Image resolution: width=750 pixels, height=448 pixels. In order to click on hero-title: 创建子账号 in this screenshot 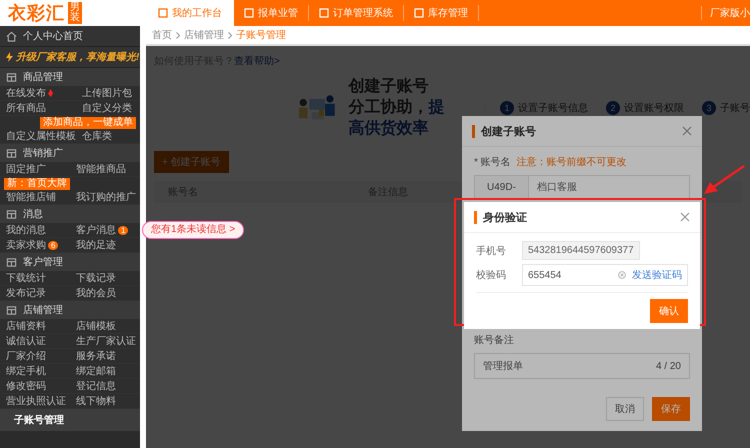, I will do `click(389, 86)`.